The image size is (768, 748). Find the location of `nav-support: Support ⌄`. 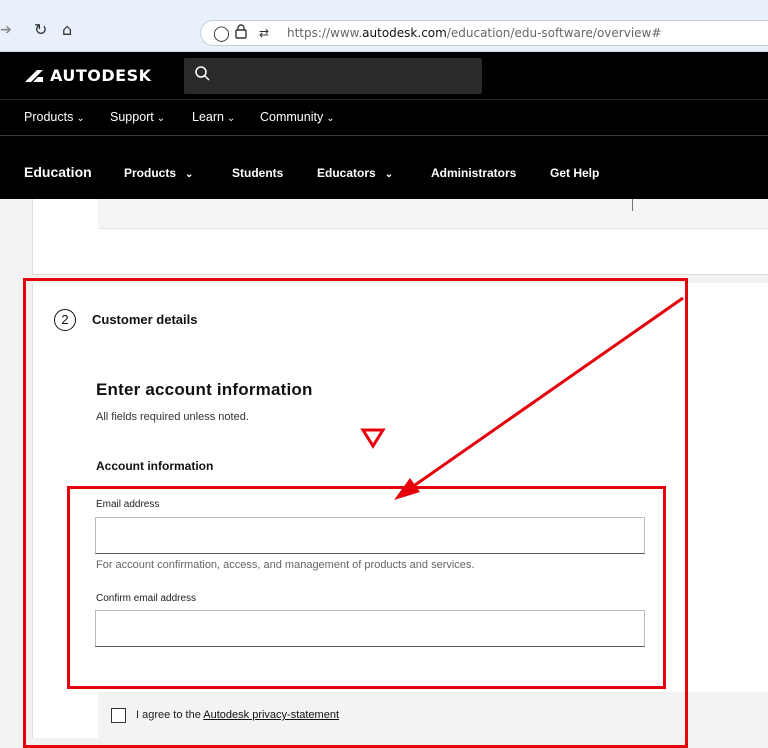

nav-support: Support ⌄ is located at coordinates (137, 117).